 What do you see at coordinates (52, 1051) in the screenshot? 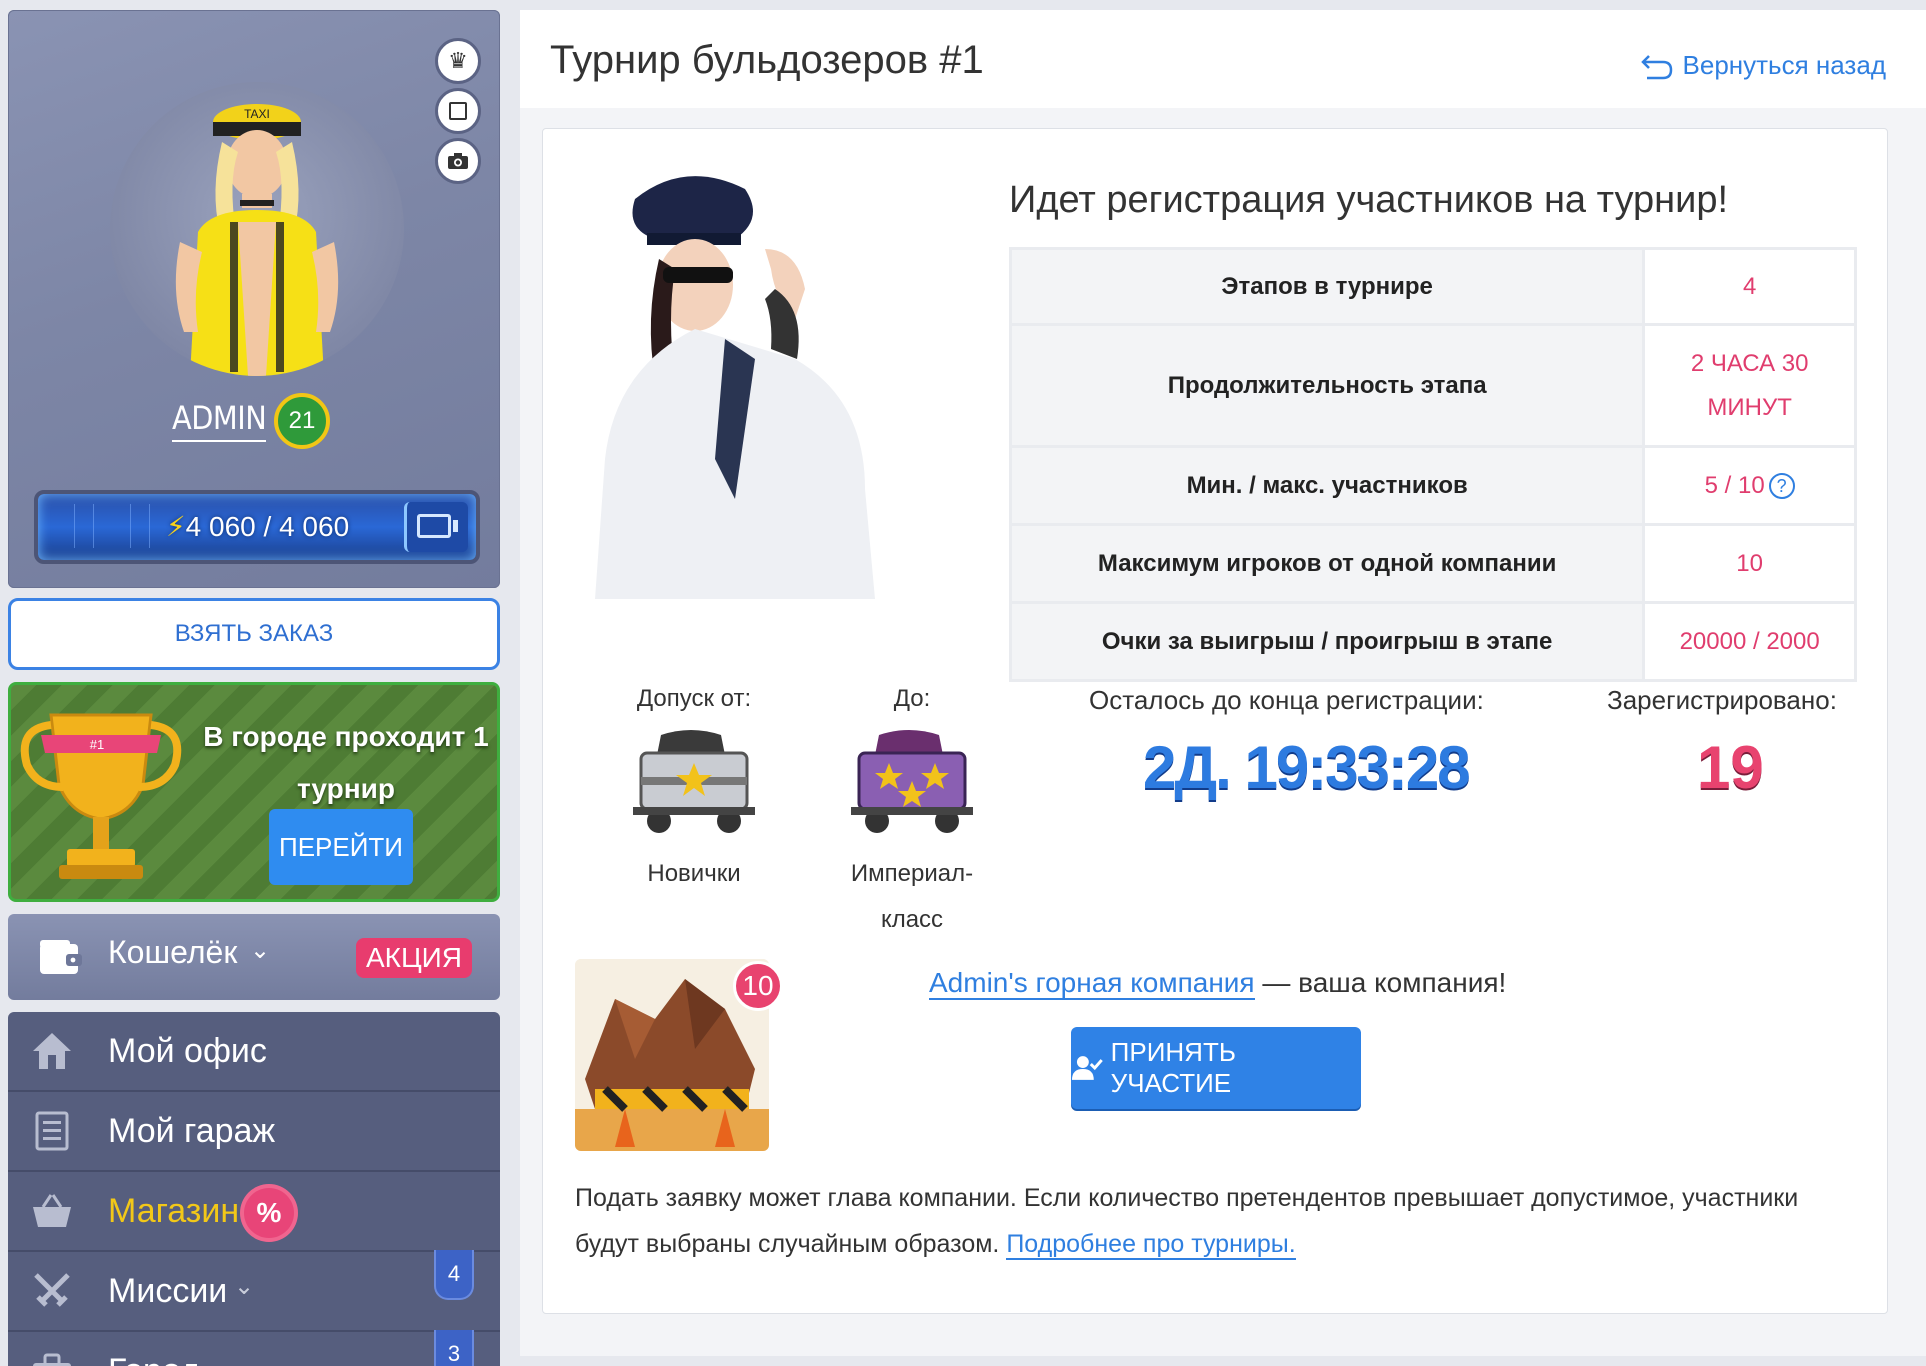
I see `home-icon` at bounding box center [52, 1051].